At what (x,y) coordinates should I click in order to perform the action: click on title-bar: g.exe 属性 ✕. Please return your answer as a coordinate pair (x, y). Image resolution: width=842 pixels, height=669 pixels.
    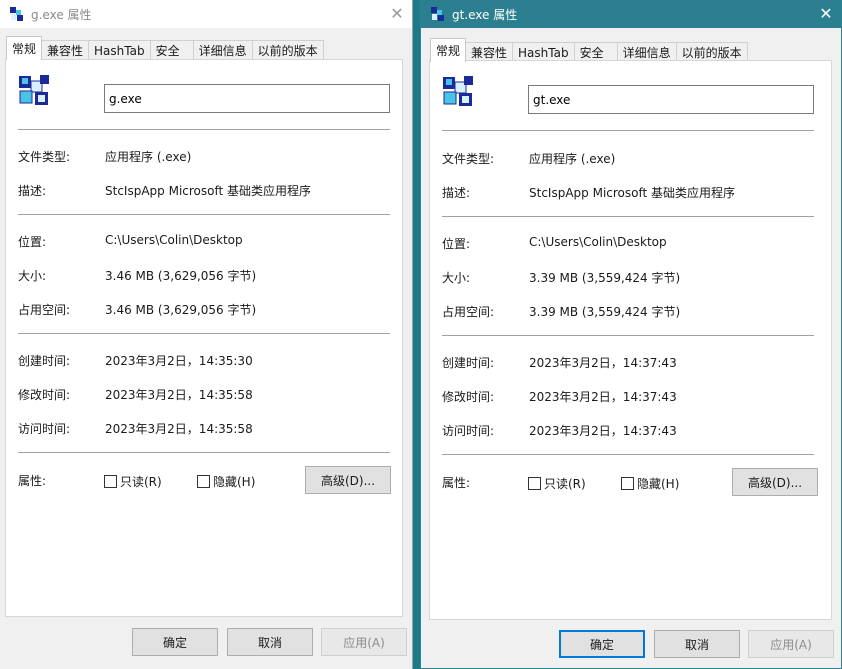
    Looking at the image, I should click on (206, 14).